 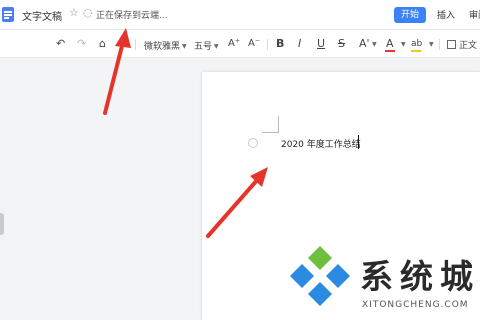 What do you see at coordinates (117, 71) in the screenshot?
I see `arrow-to-save-status` at bounding box center [117, 71].